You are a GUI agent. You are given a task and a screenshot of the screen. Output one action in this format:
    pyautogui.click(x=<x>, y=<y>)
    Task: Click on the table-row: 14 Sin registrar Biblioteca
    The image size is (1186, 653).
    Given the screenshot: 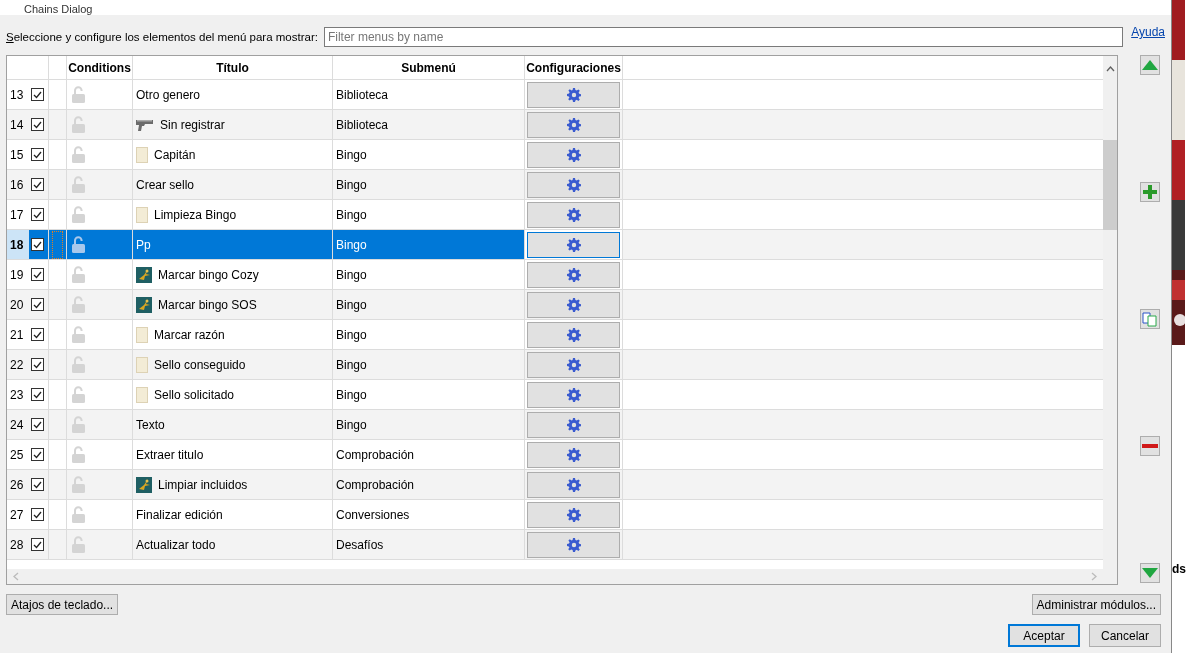 What is the action you would take?
    pyautogui.click(x=555, y=125)
    